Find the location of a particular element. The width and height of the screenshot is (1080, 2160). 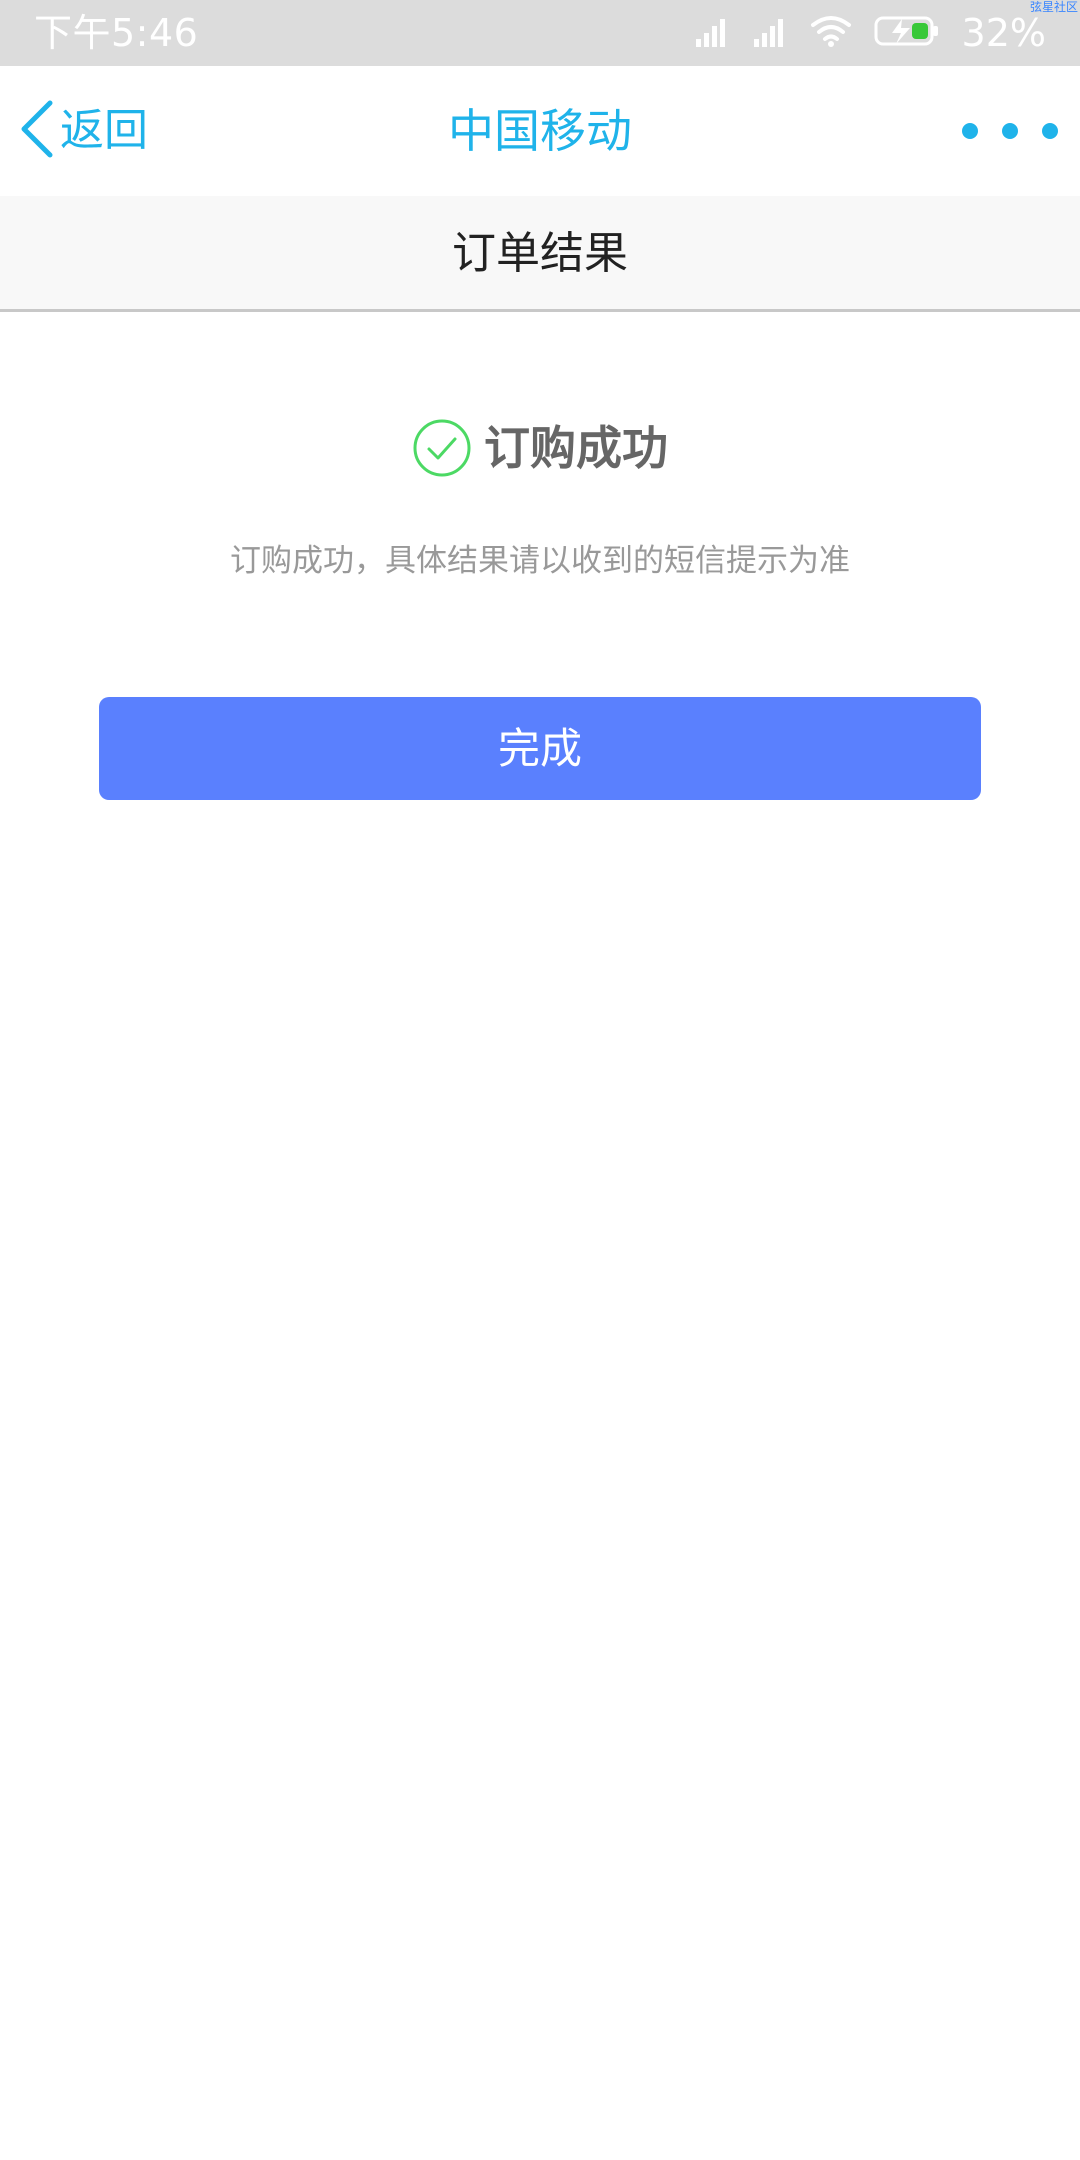

nav-bar: 返回 中国移动 is located at coordinates (540, 131).